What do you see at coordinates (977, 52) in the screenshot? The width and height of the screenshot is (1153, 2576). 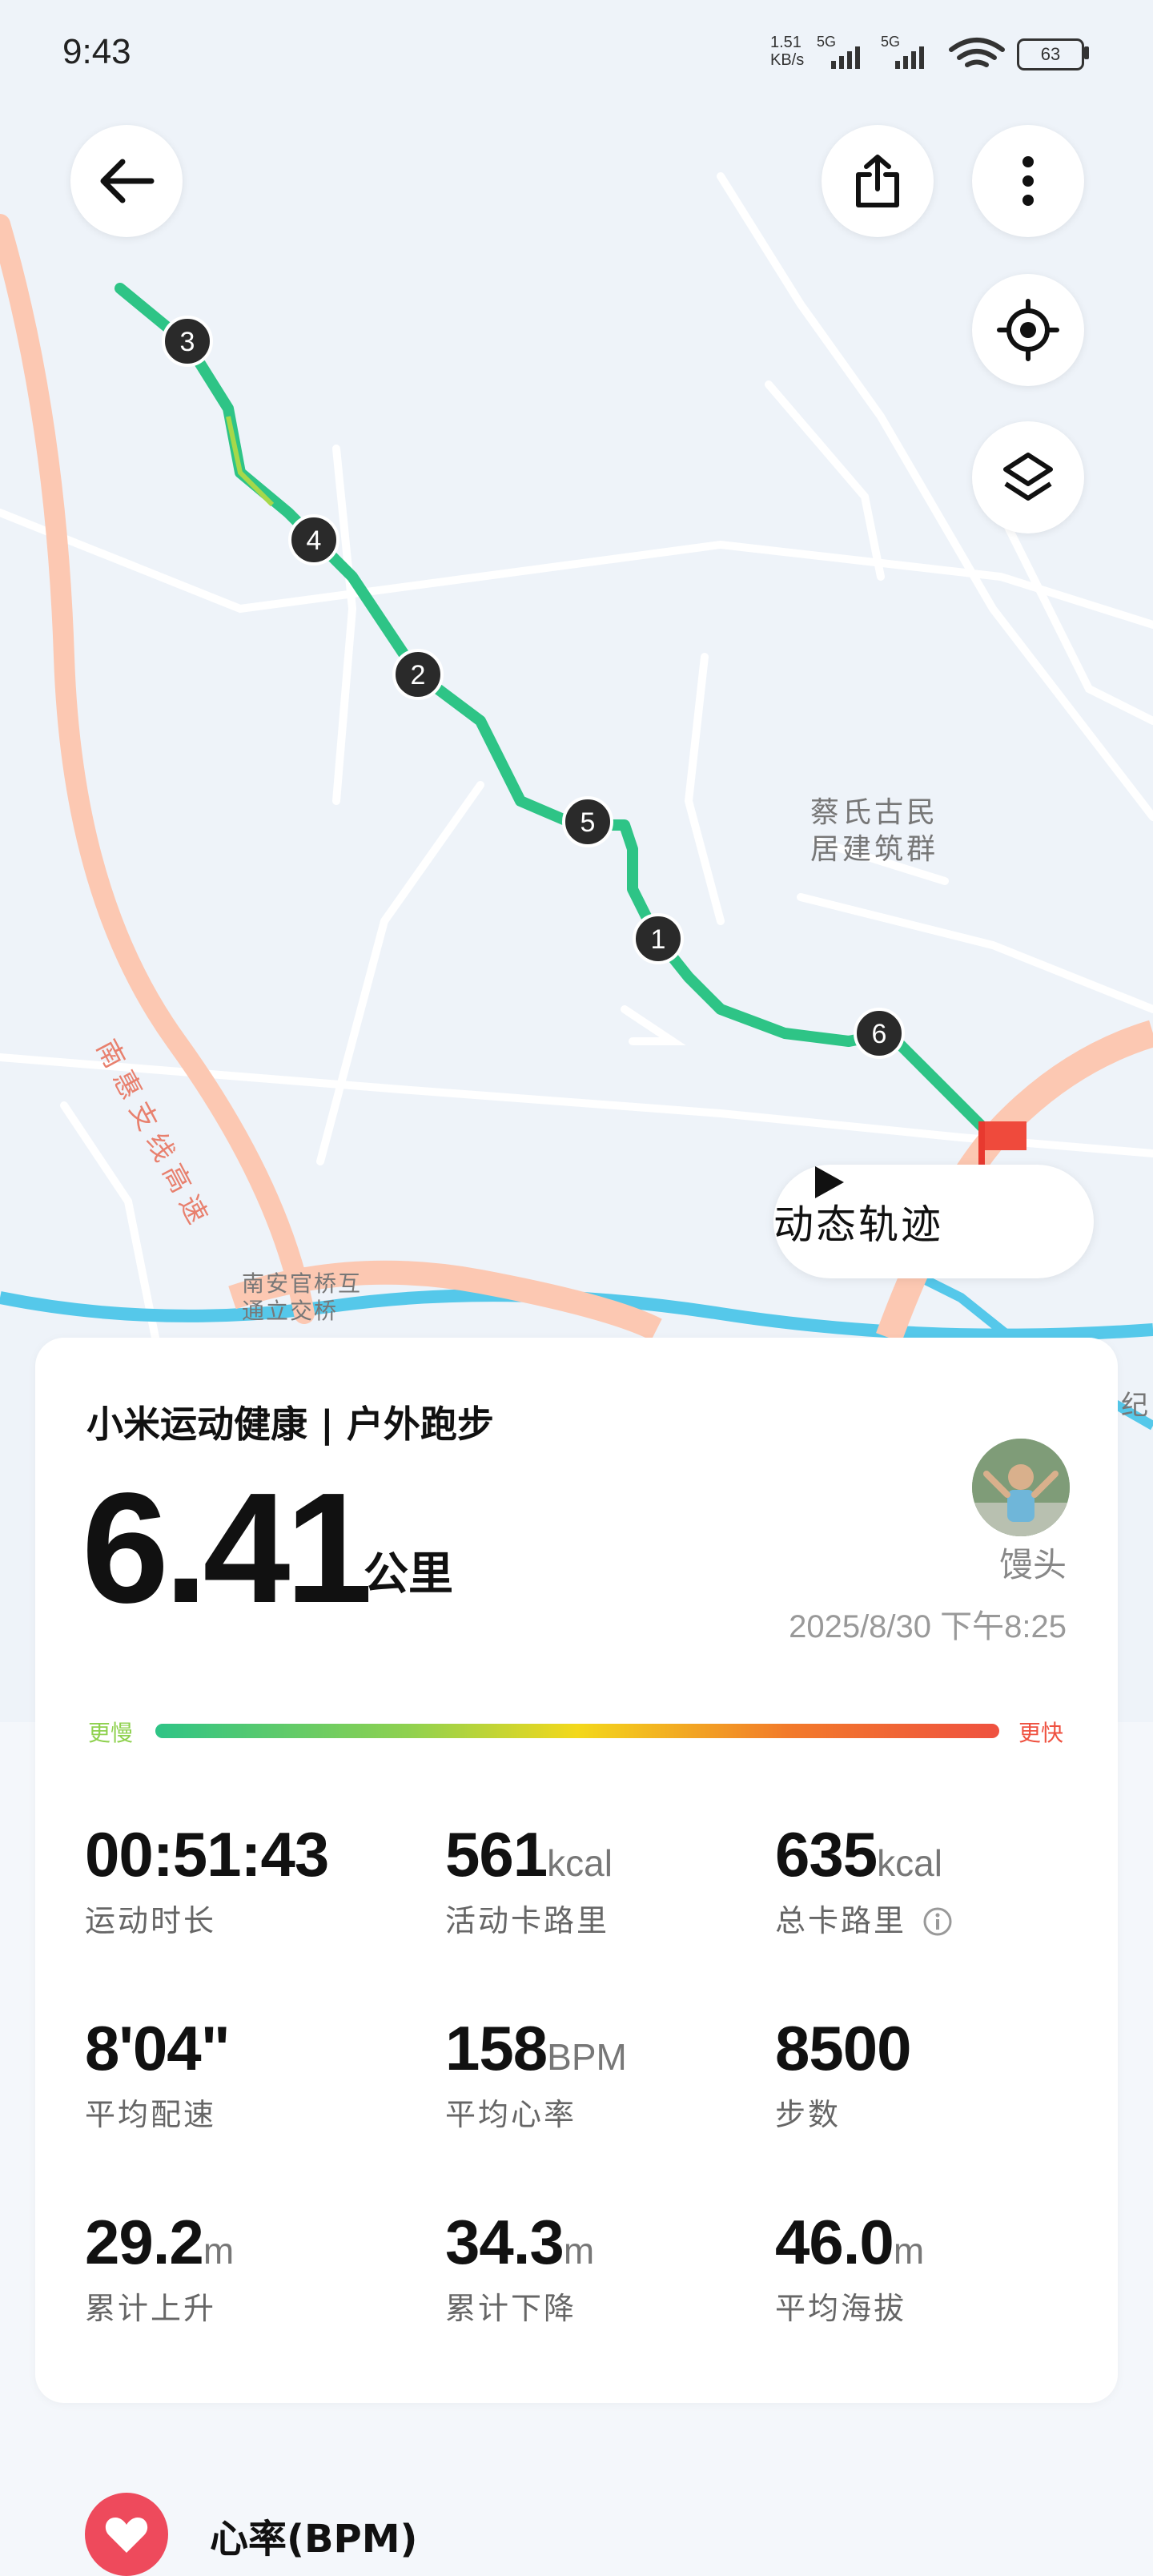 I see `wifi-icon` at bounding box center [977, 52].